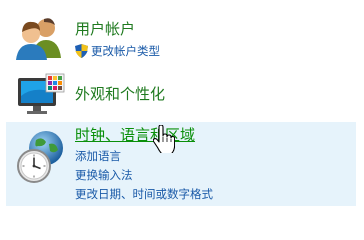 This screenshot has height=240, width=364. Describe the element at coordinates (42, 160) in the screenshot. I see `clock-globe-icon` at that location.